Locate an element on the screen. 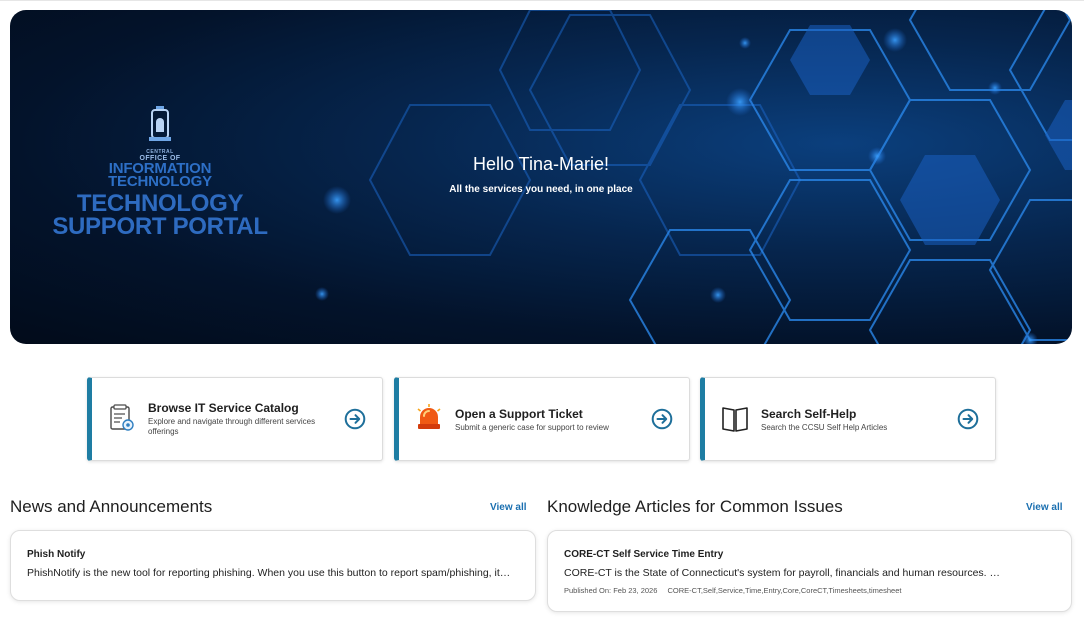 This screenshot has height=619, width=1084. news-section-title: News and Announcements is located at coordinates (111, 506).